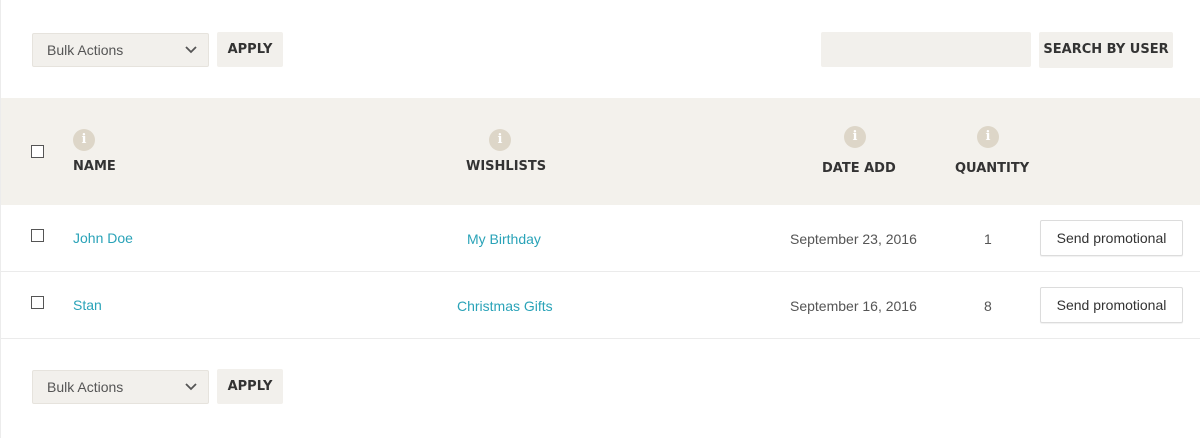  I want to click on column-header-name: NAME, so click(94, 166).